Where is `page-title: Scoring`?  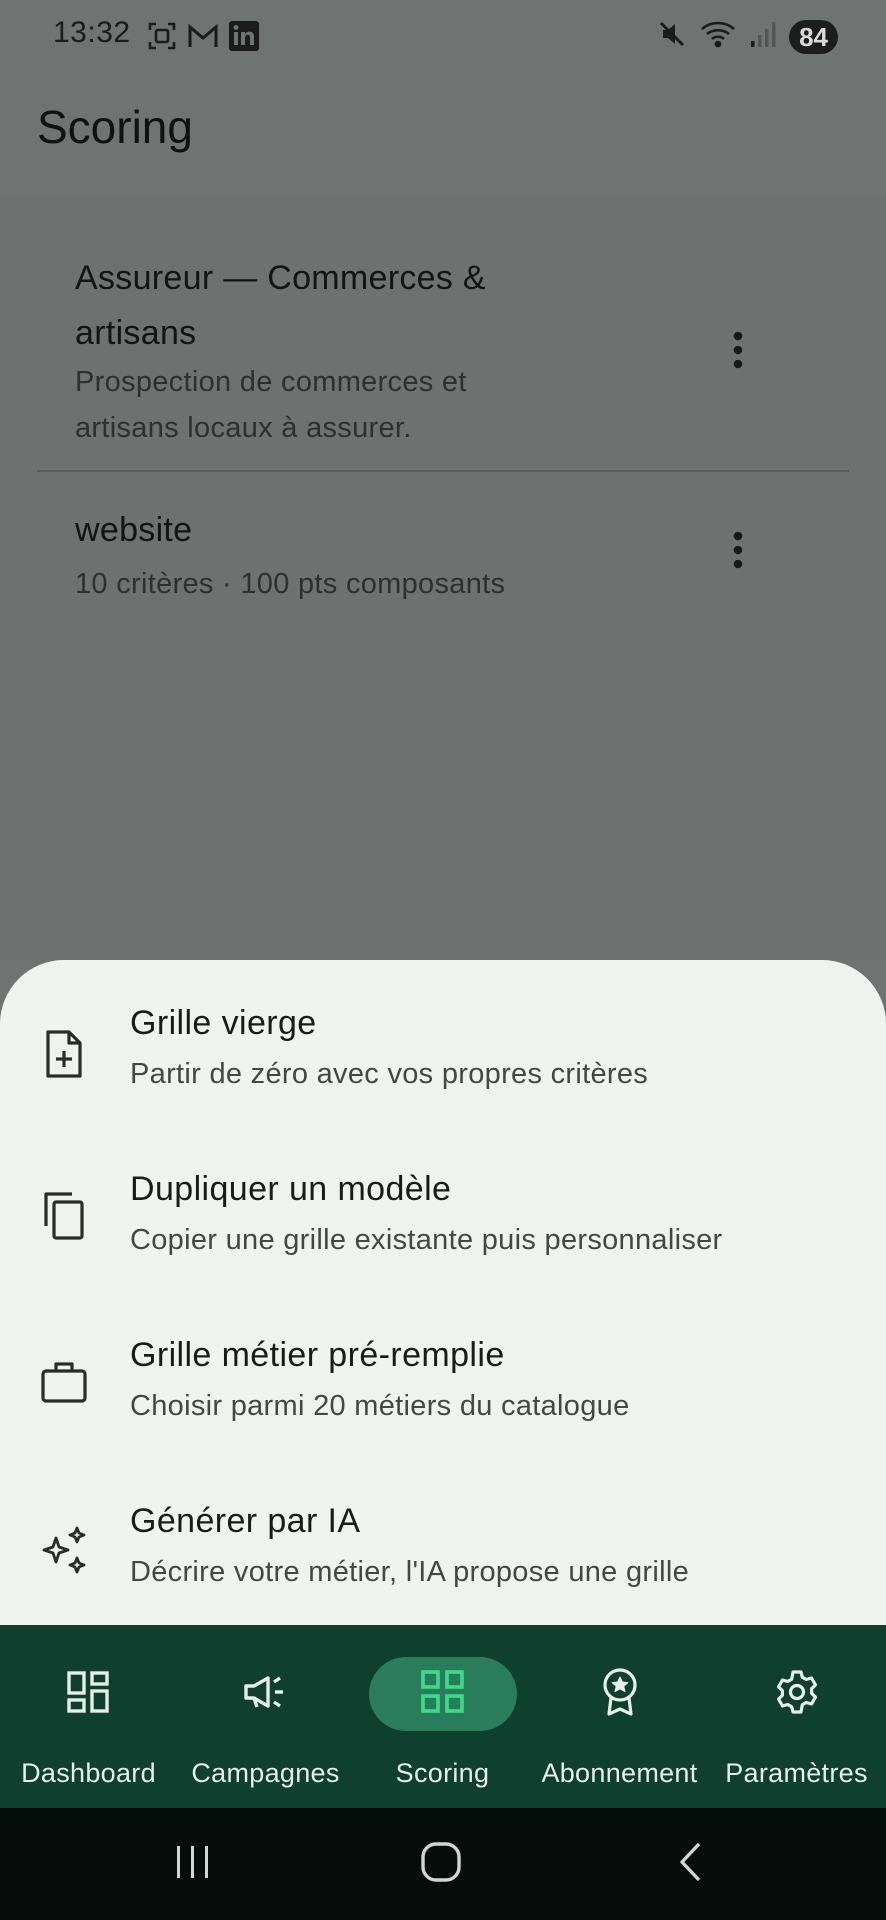 page-title: Scoring is located at coordinates (115, 127).